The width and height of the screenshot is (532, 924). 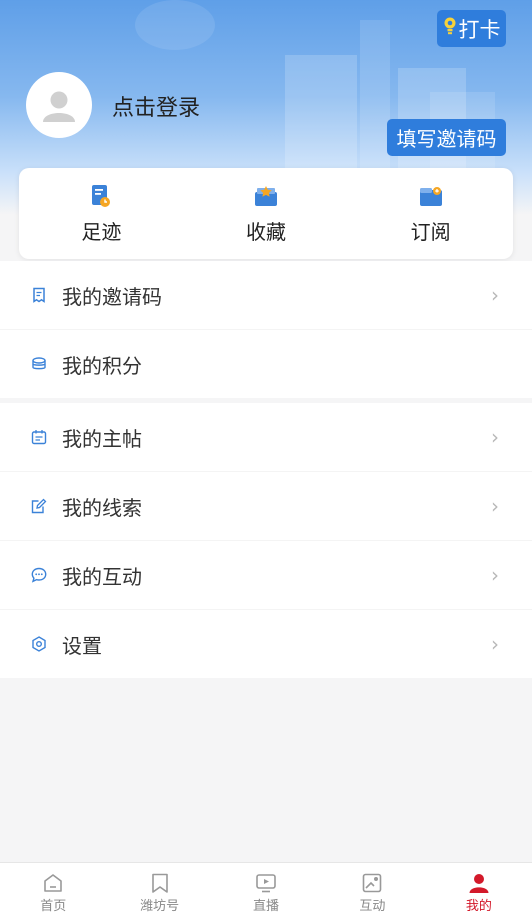 What do you see at coordinates (159, 883) in the screenshot?
I see `bookmark-icon` at bounding box center [159, 883].